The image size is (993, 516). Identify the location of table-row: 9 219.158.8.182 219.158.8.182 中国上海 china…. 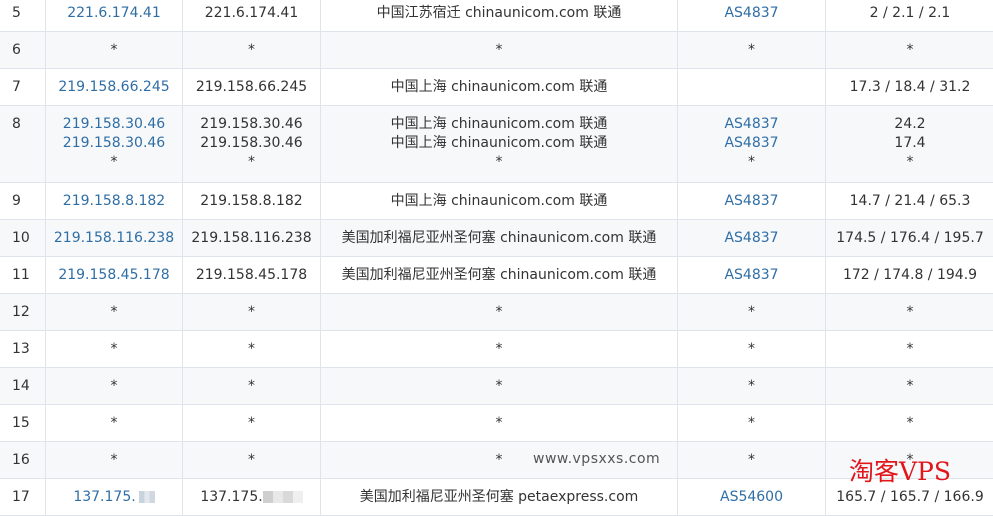
(496, 201).